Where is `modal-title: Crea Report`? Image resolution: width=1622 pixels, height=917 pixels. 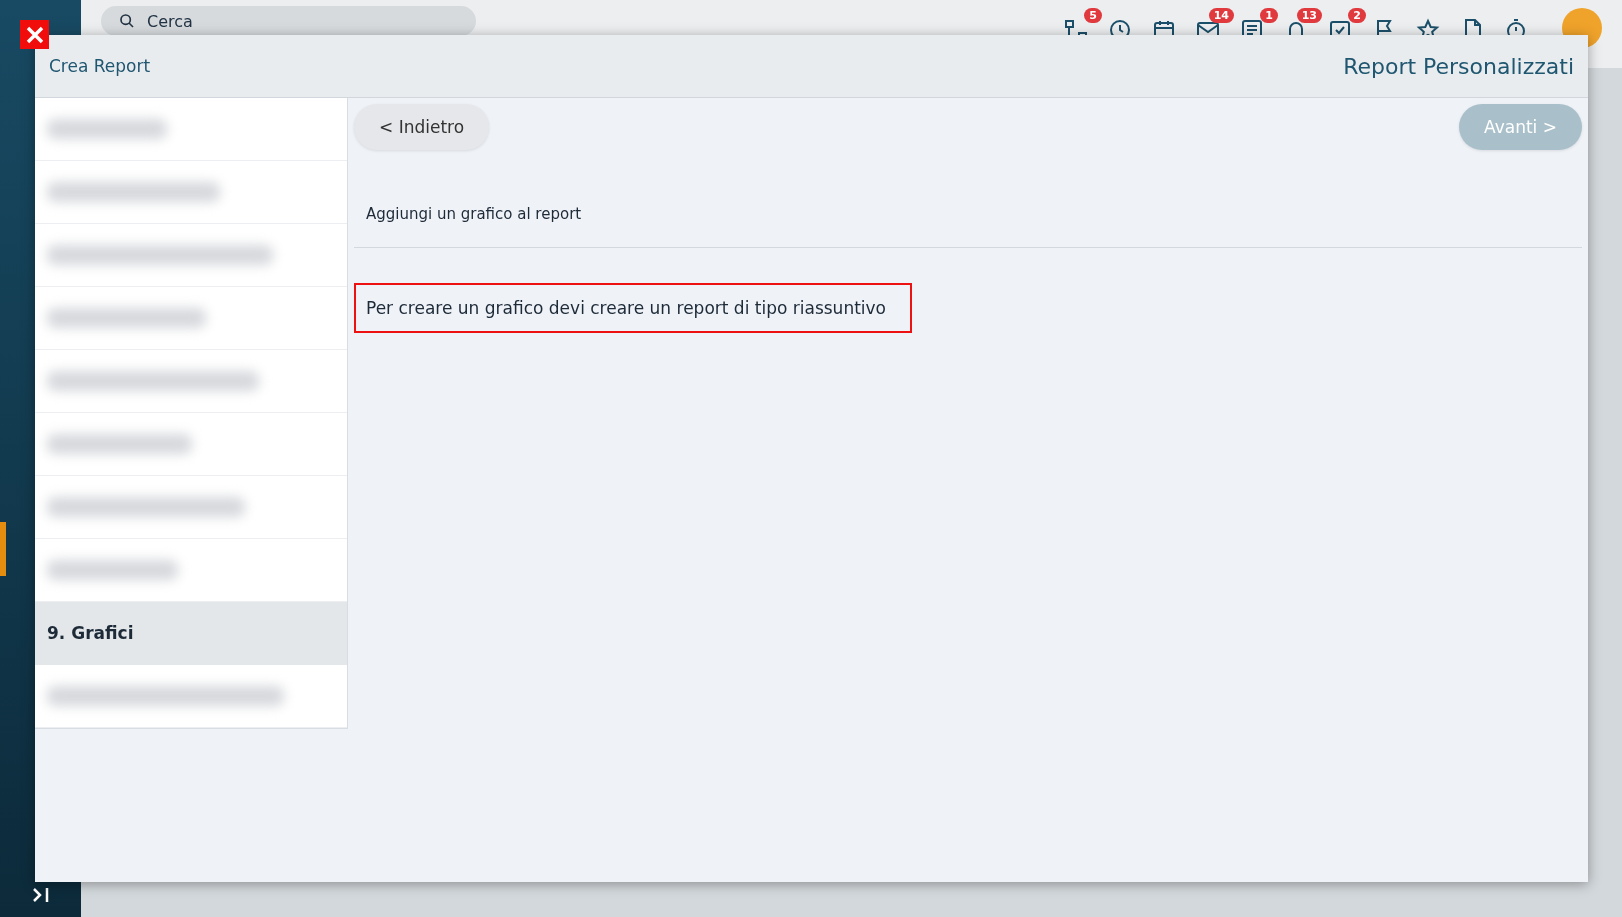
modal-title: Crea Report is located at coordinates (100, 66).